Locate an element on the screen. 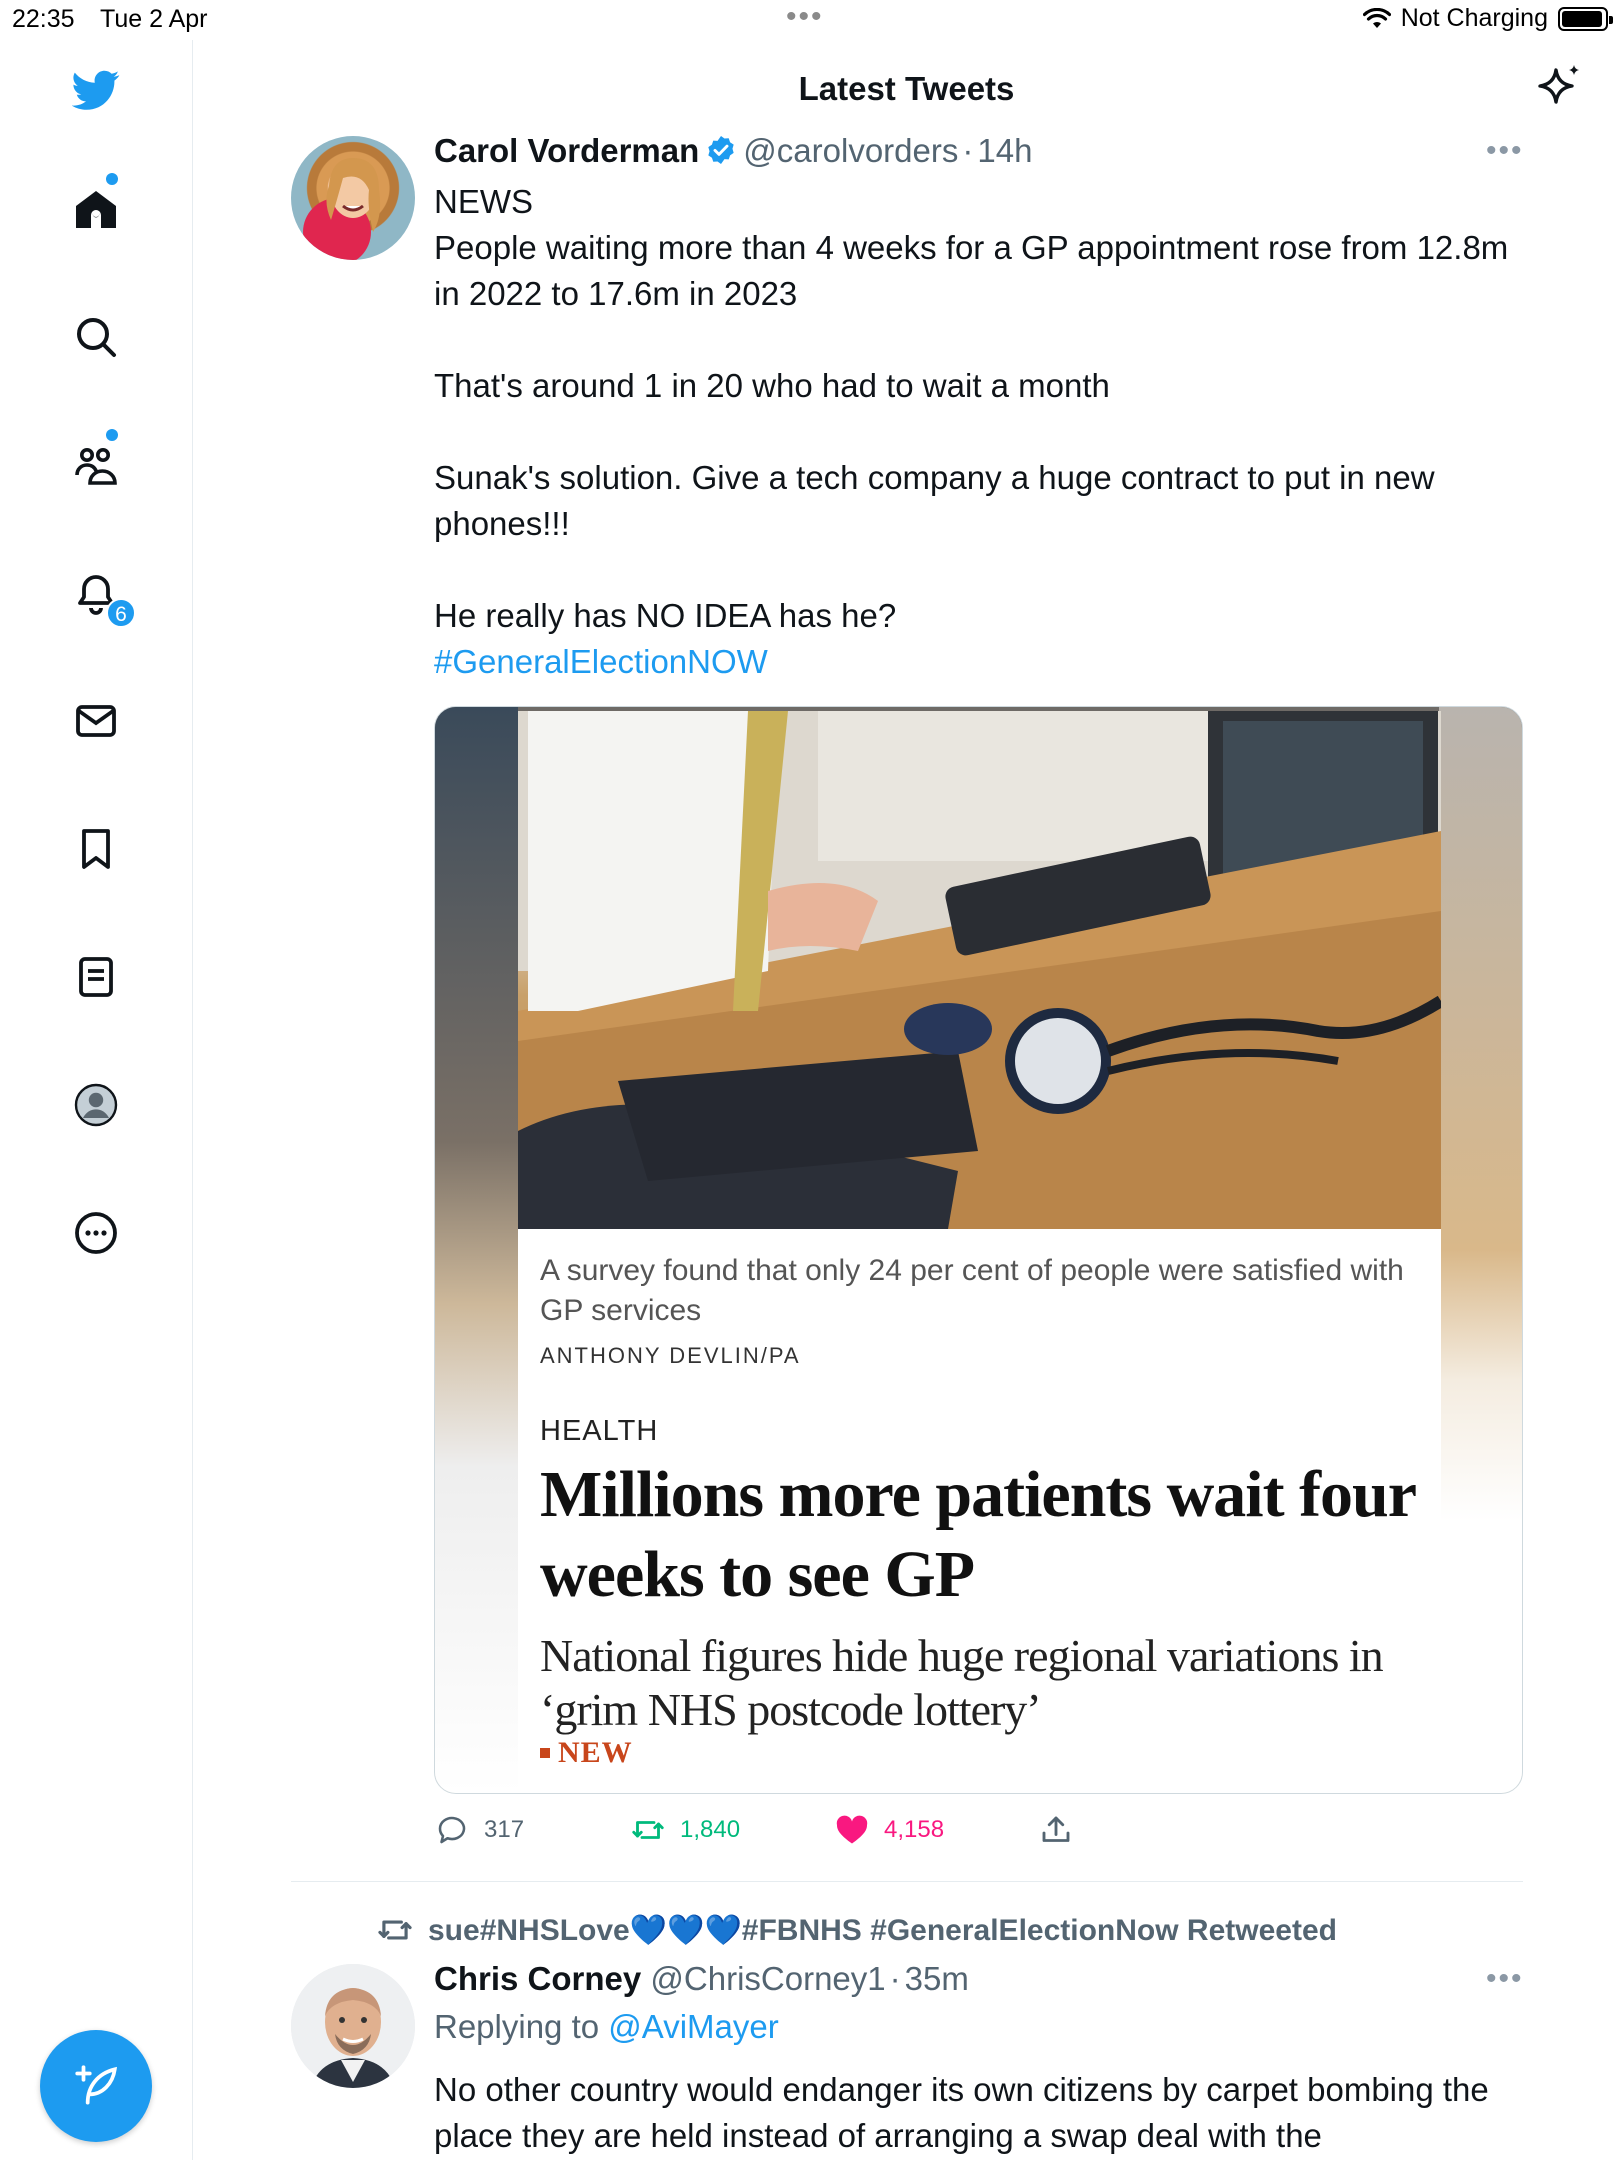 The width and height of the screenshot is (1620, 2160). sidebar-item-more is located at coordinates (96, 1233).